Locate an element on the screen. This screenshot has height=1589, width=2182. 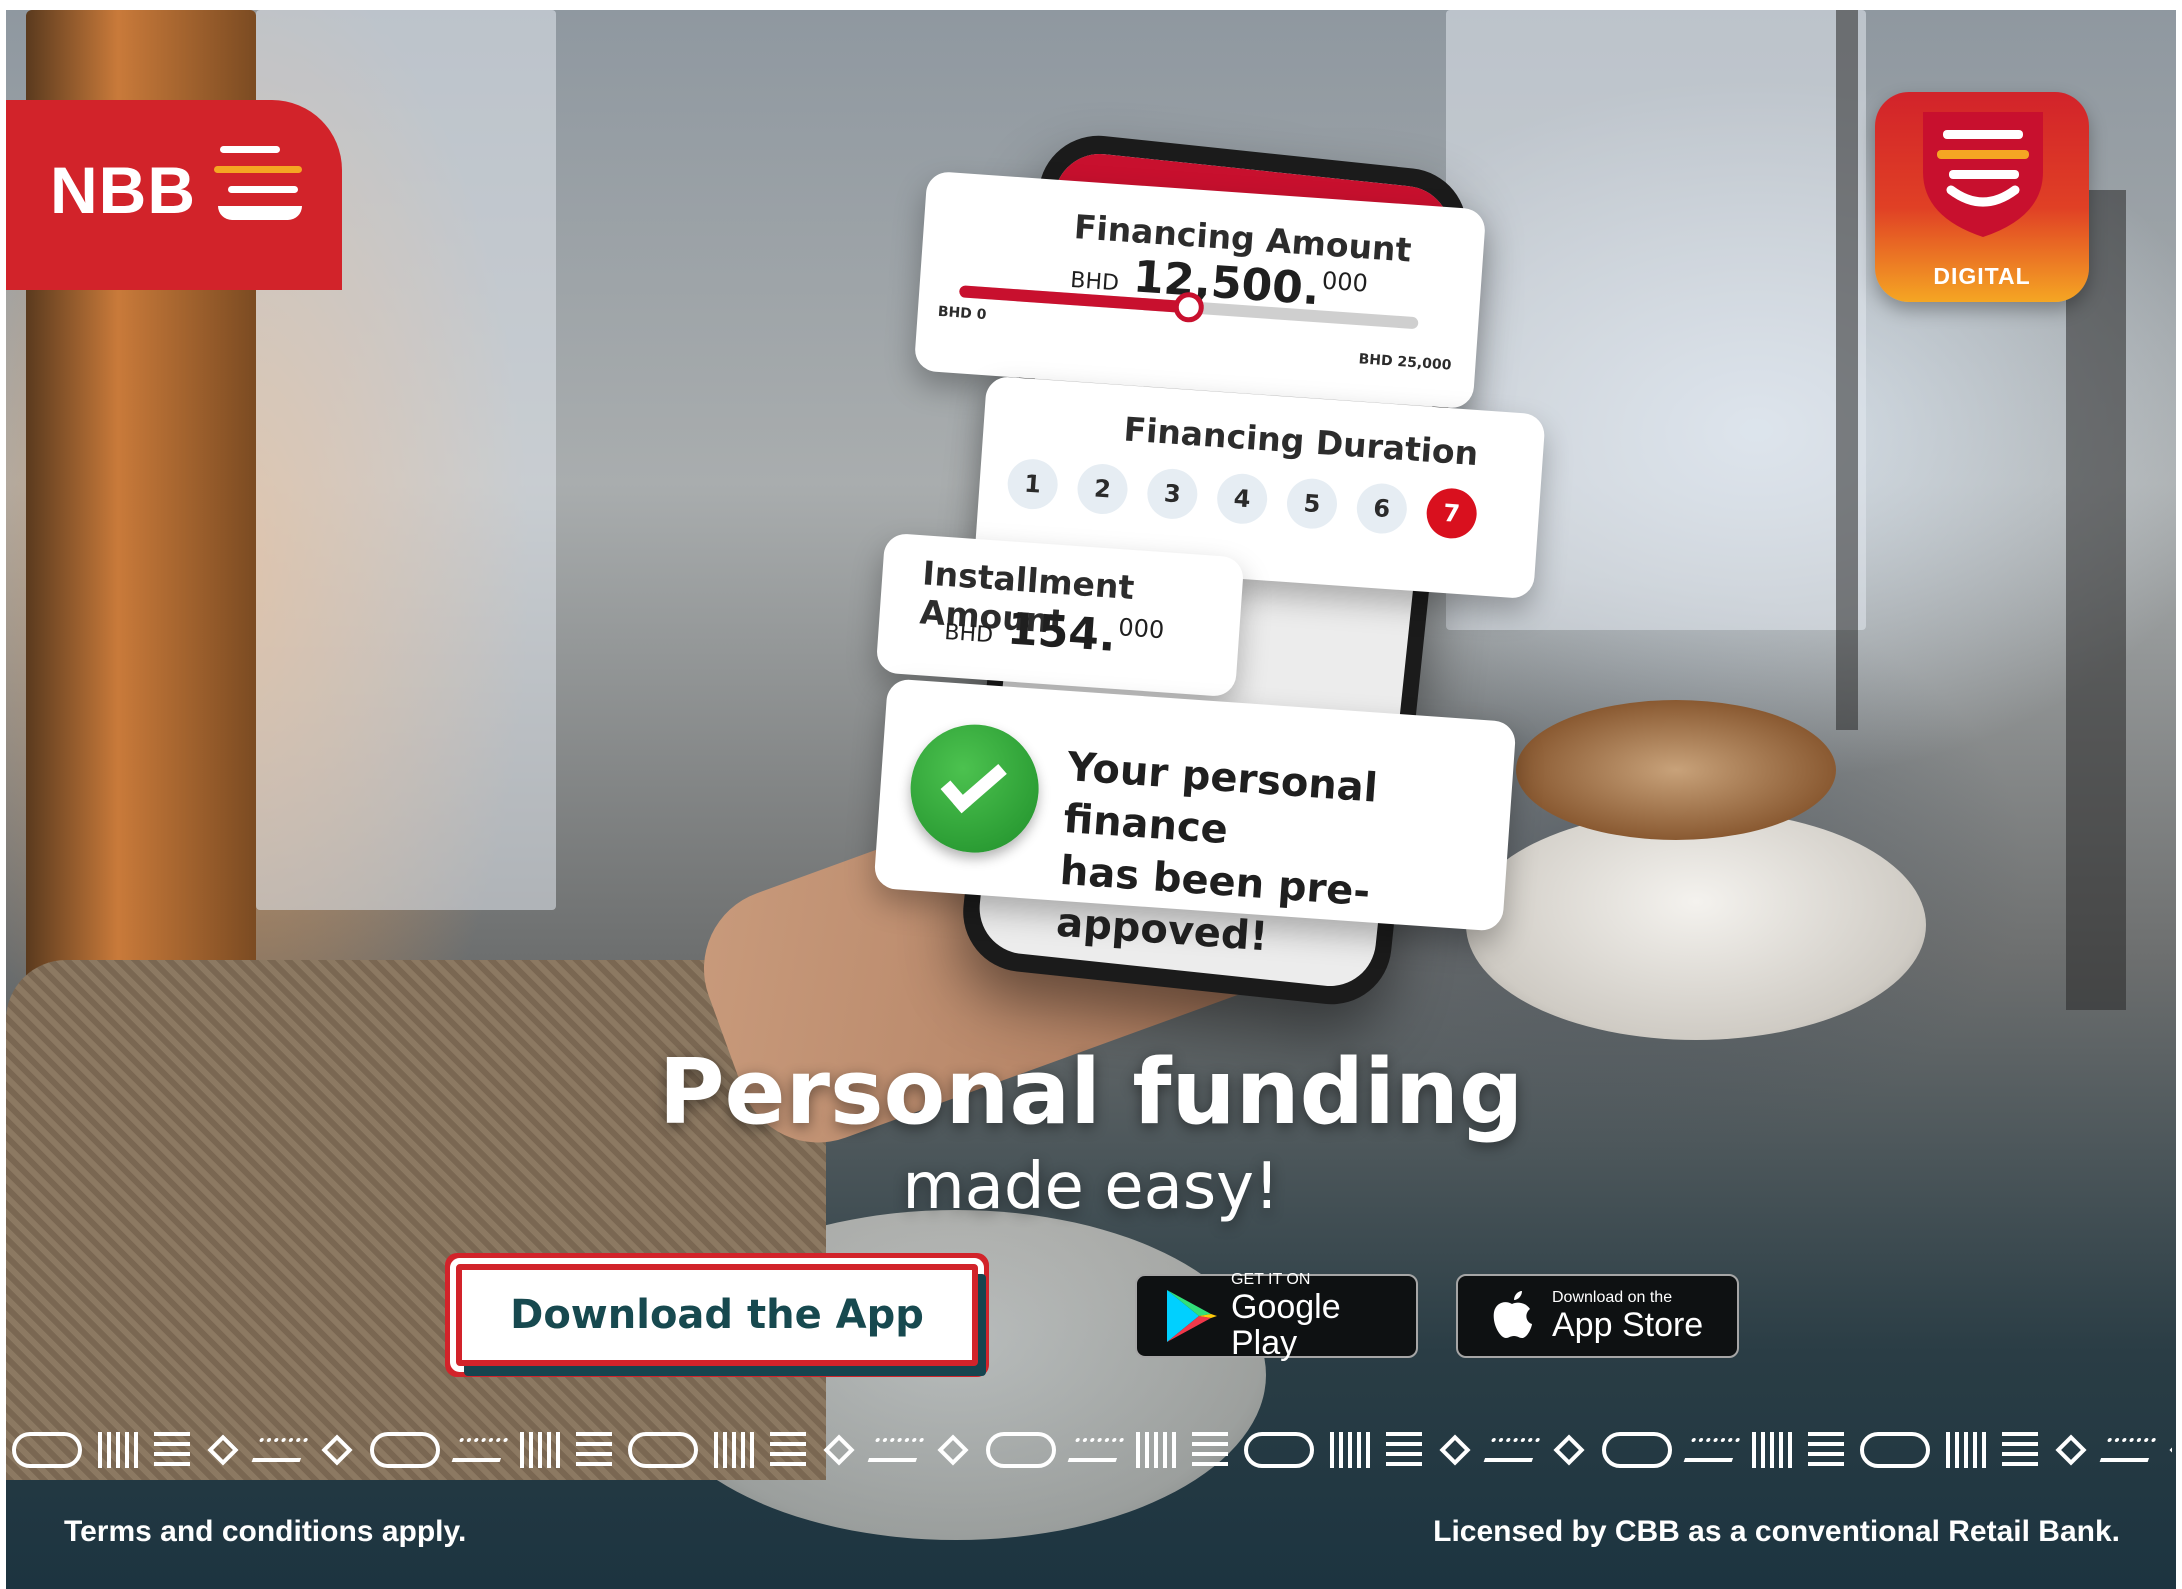
app-store-big: App Store is located at coordinates (1628, 1325).